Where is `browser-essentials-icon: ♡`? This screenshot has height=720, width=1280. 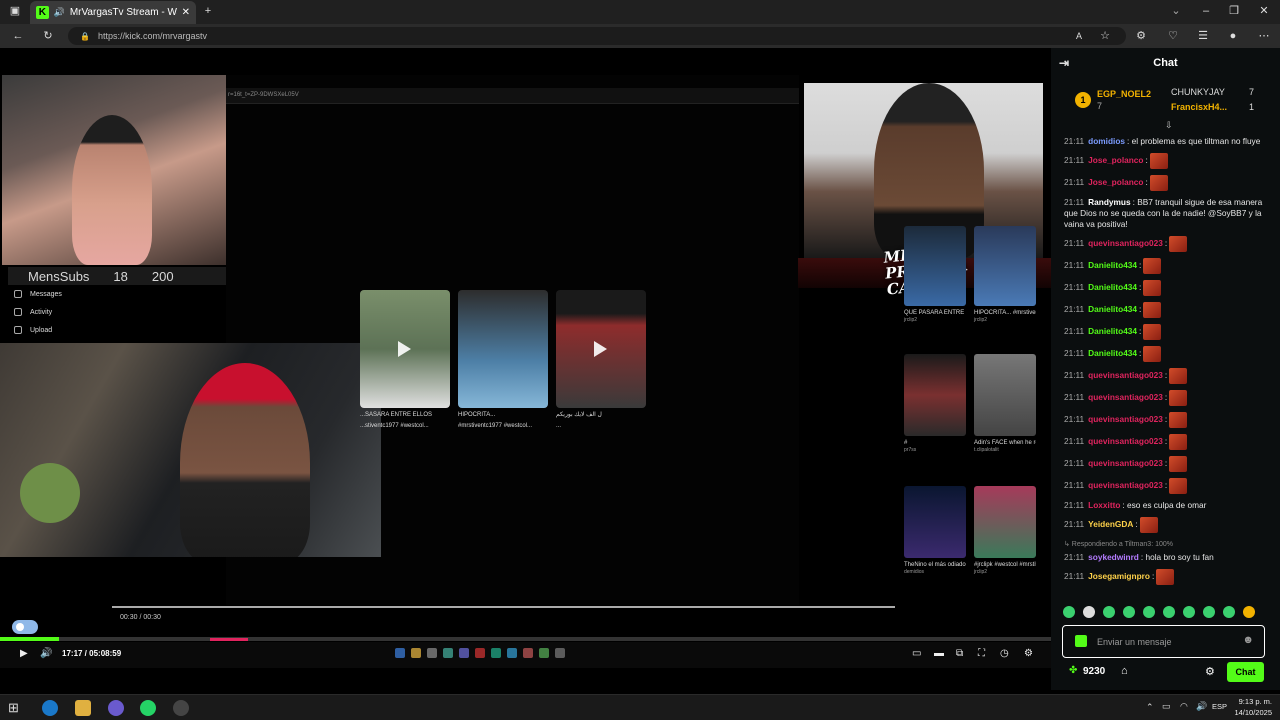
browser-essentials-icon: ♡ is located at coordinates (1173, 36).